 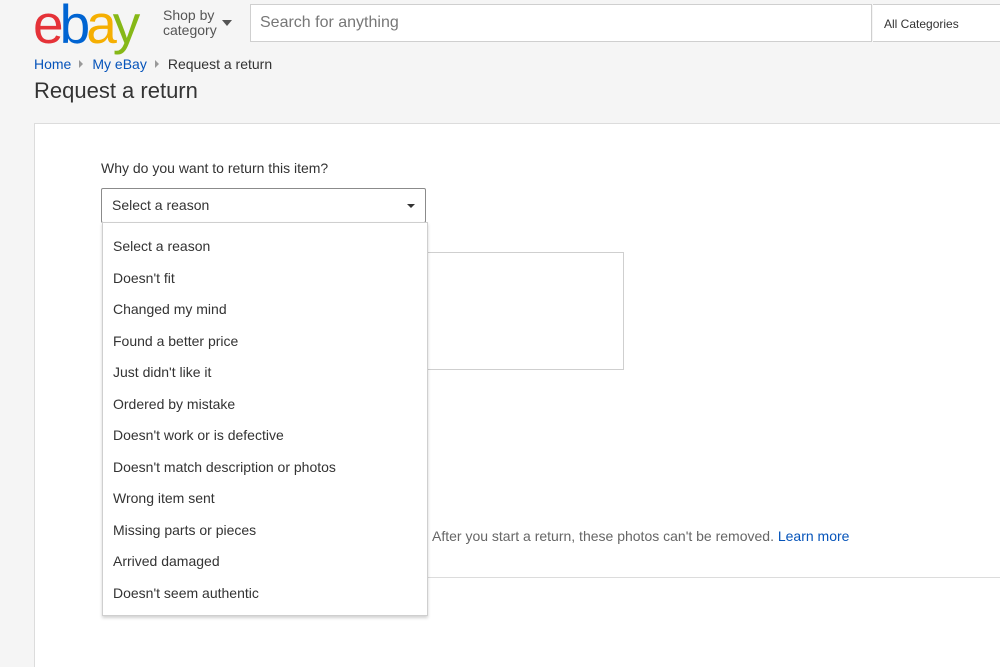 I want to click on reason-option-changed-my-mind: Changed my mind, so click(x=265, y=310).